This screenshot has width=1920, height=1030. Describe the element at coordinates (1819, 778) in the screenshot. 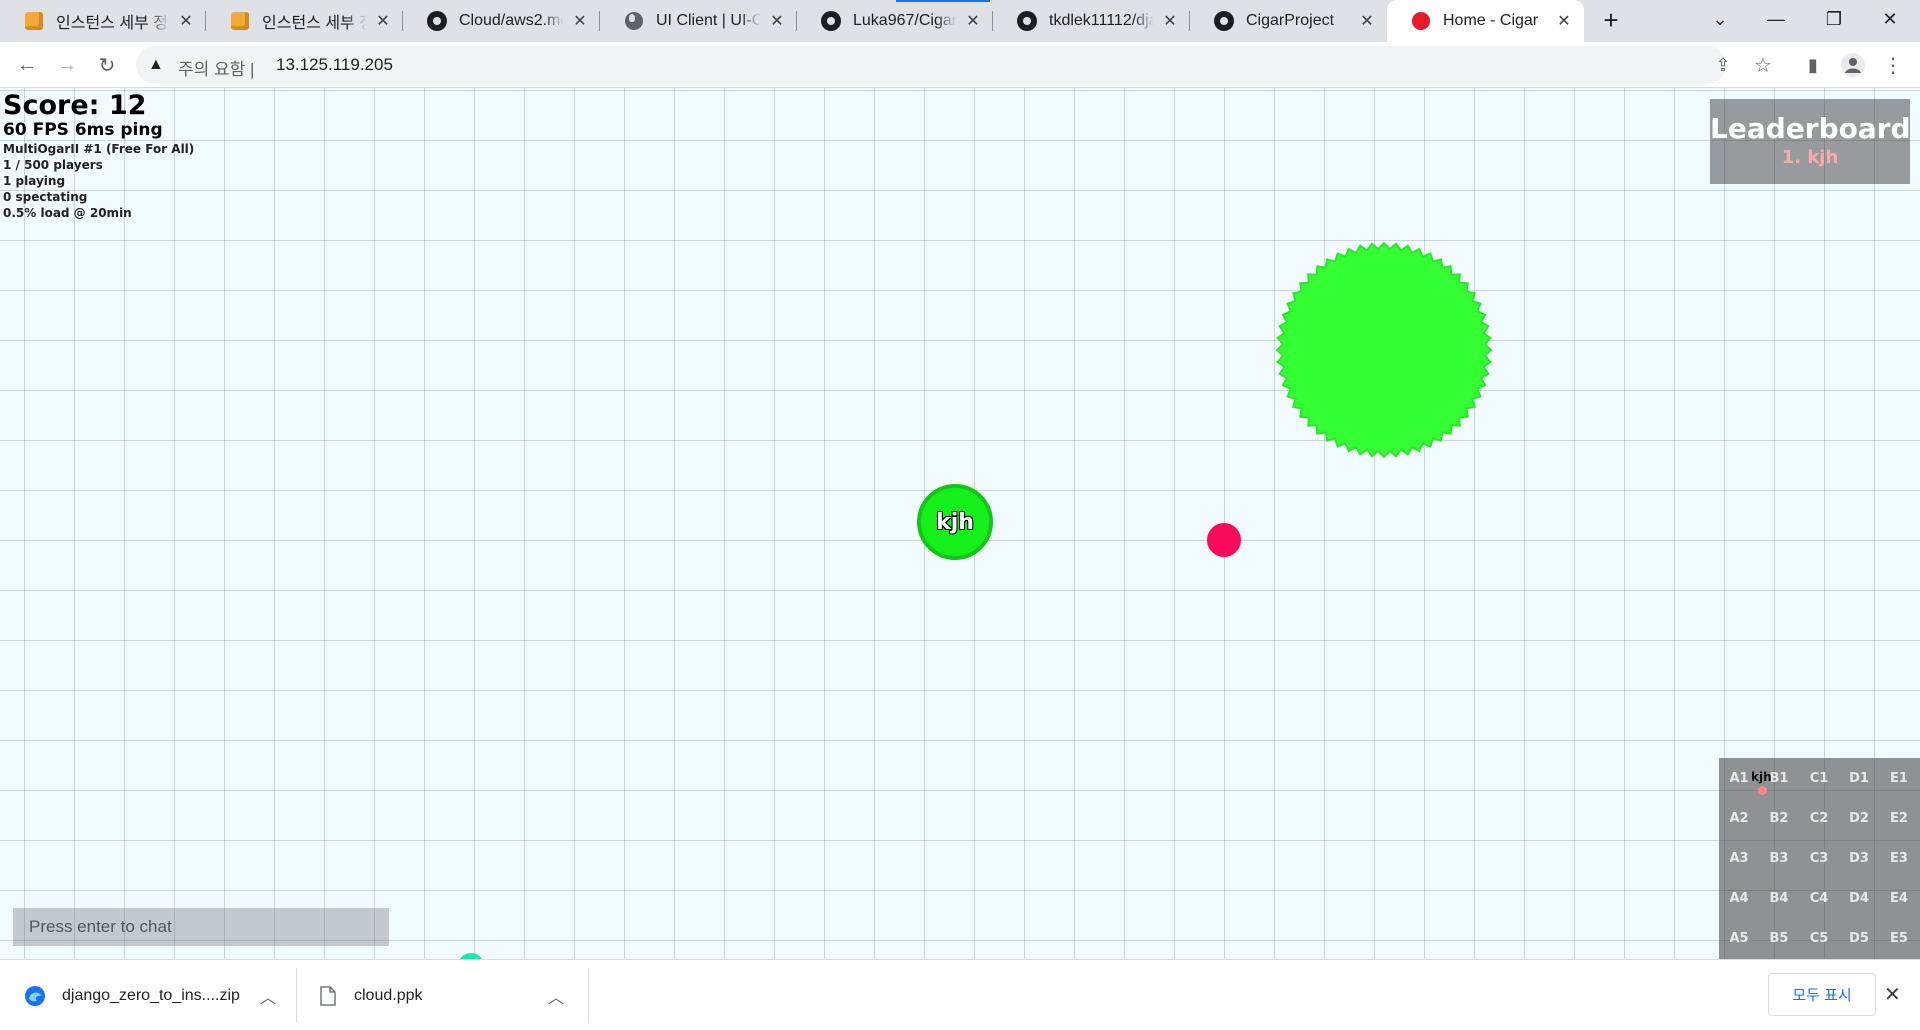

I see `minimap-cell-c1: C1` at that location.